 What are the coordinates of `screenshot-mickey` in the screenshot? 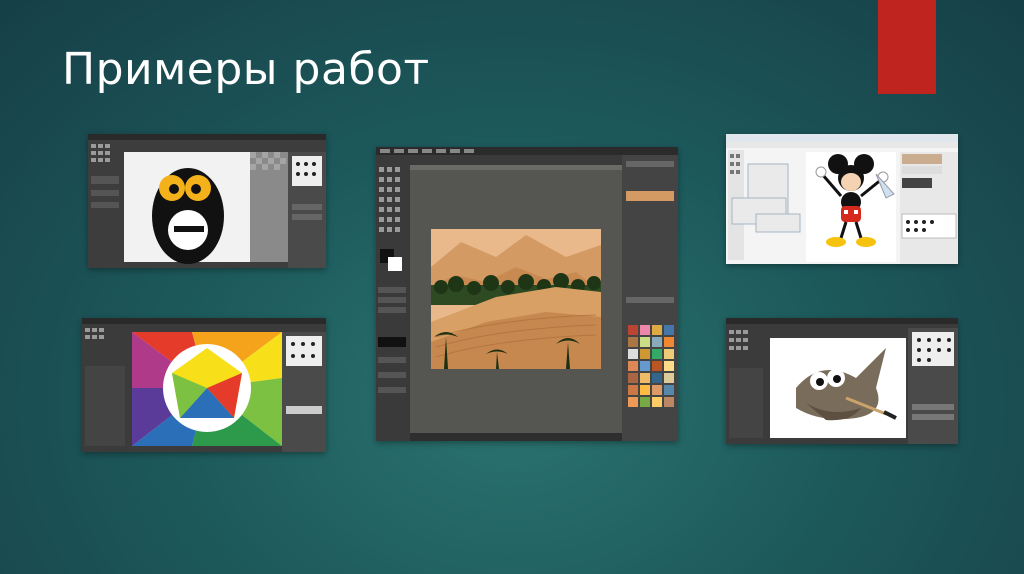 It's located at (842, 199).